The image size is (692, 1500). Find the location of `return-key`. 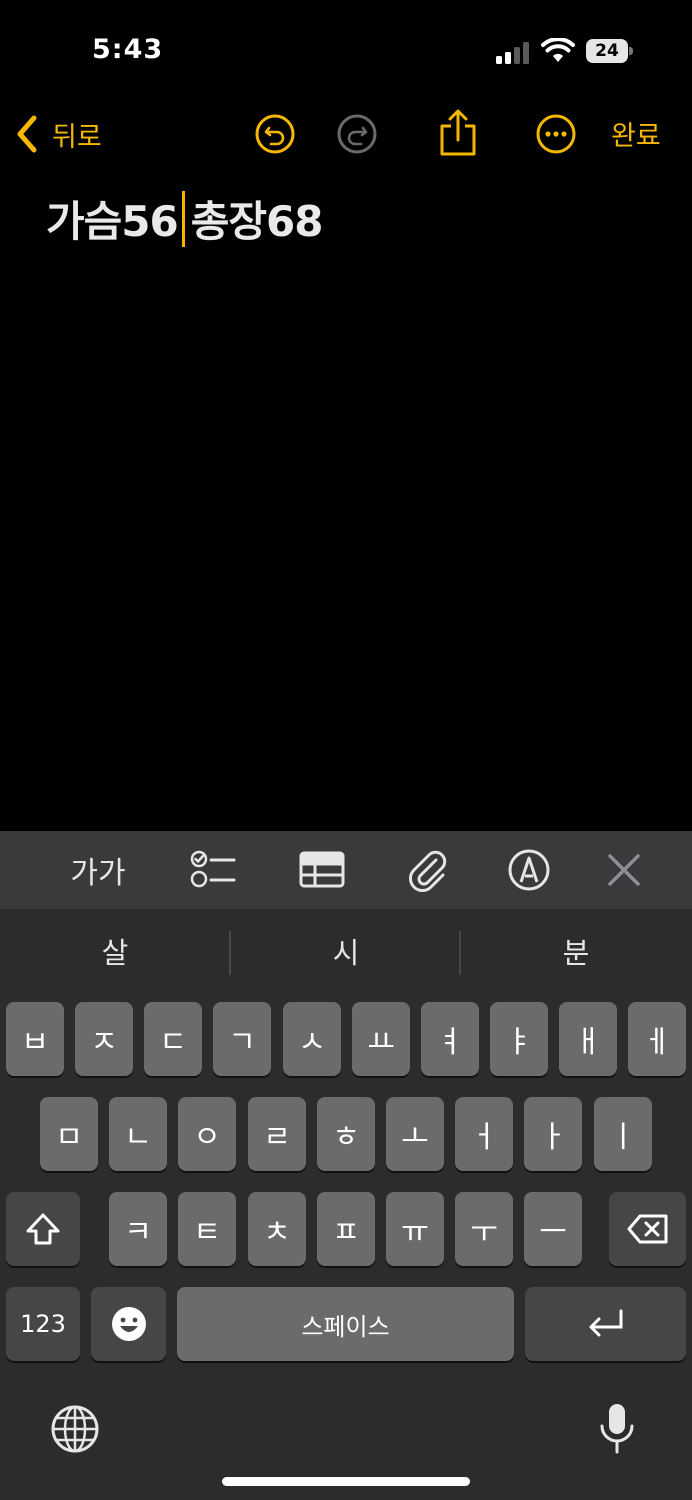

return-key is located at coordinates (605, 1324).